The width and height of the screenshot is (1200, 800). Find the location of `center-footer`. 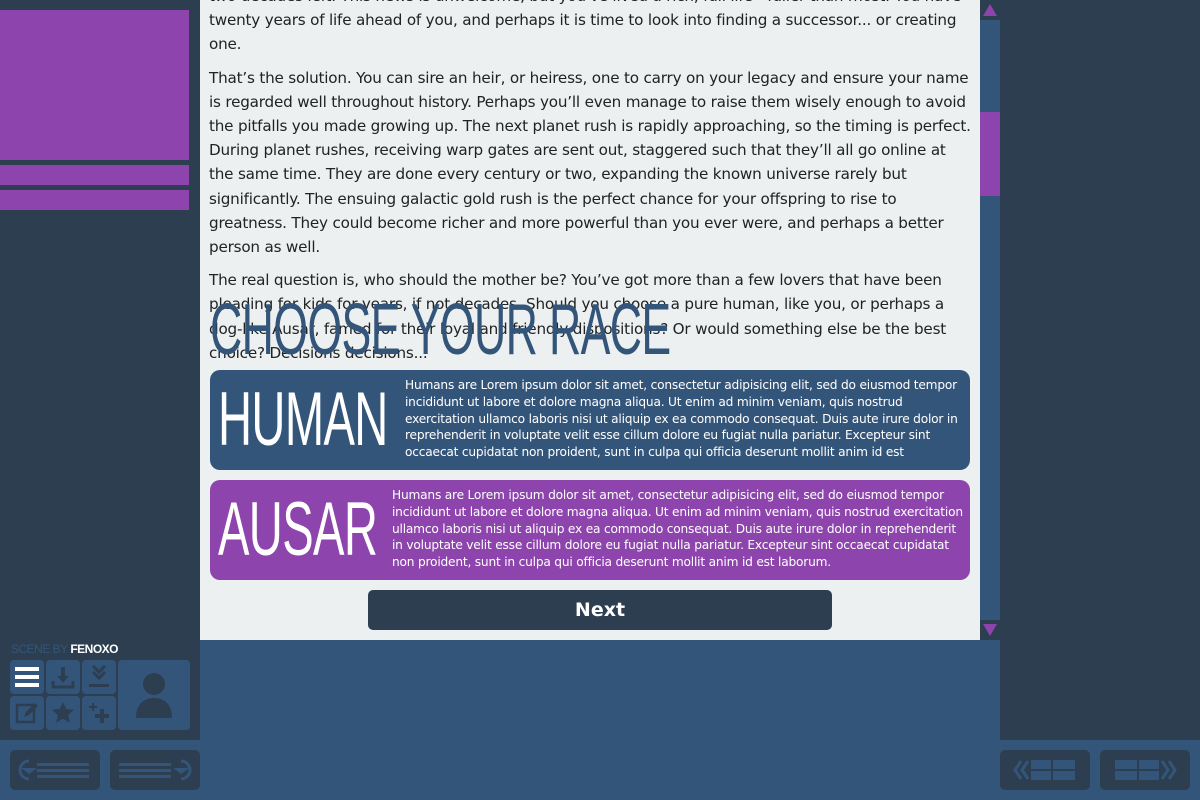

center-footer is located at coordinates (600, 690).